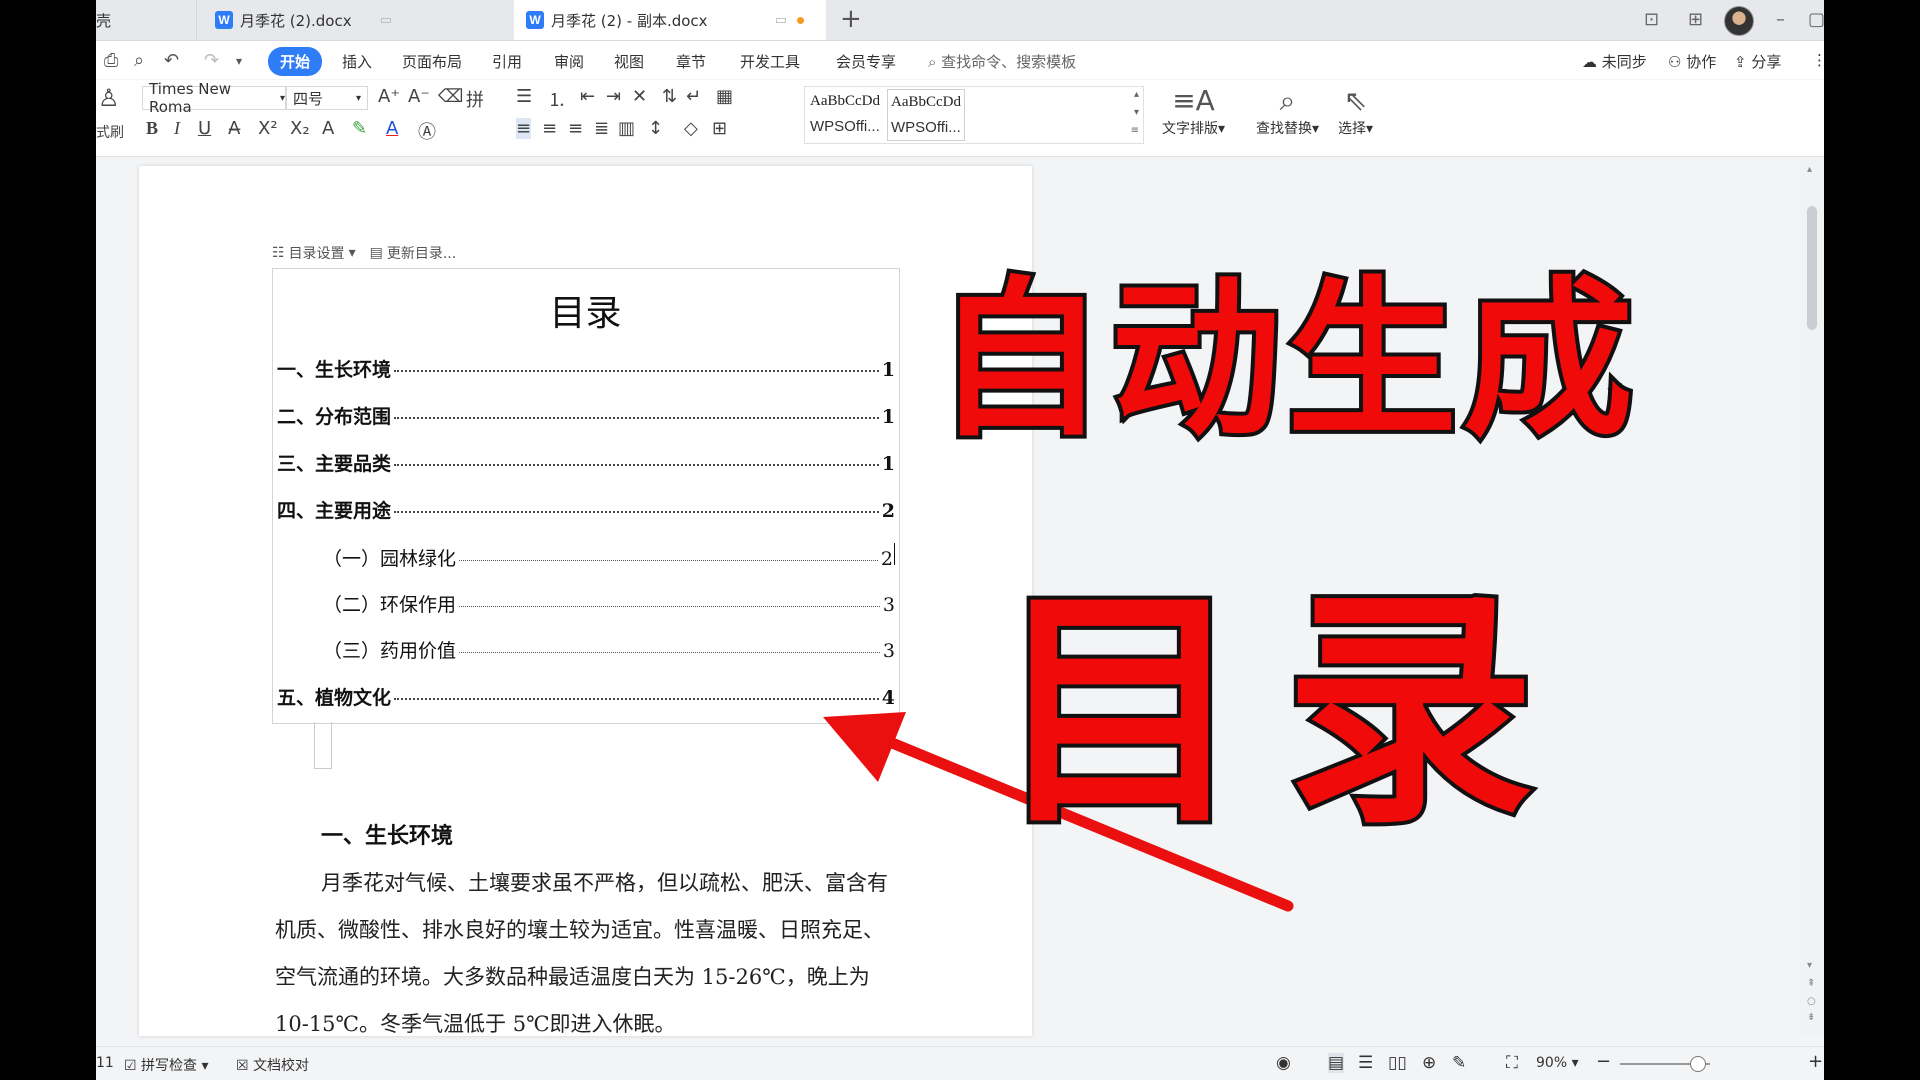  Describe the element at coordinates (691, 61) in the screenshot. I see `menu-chapter: 章节` at that location.